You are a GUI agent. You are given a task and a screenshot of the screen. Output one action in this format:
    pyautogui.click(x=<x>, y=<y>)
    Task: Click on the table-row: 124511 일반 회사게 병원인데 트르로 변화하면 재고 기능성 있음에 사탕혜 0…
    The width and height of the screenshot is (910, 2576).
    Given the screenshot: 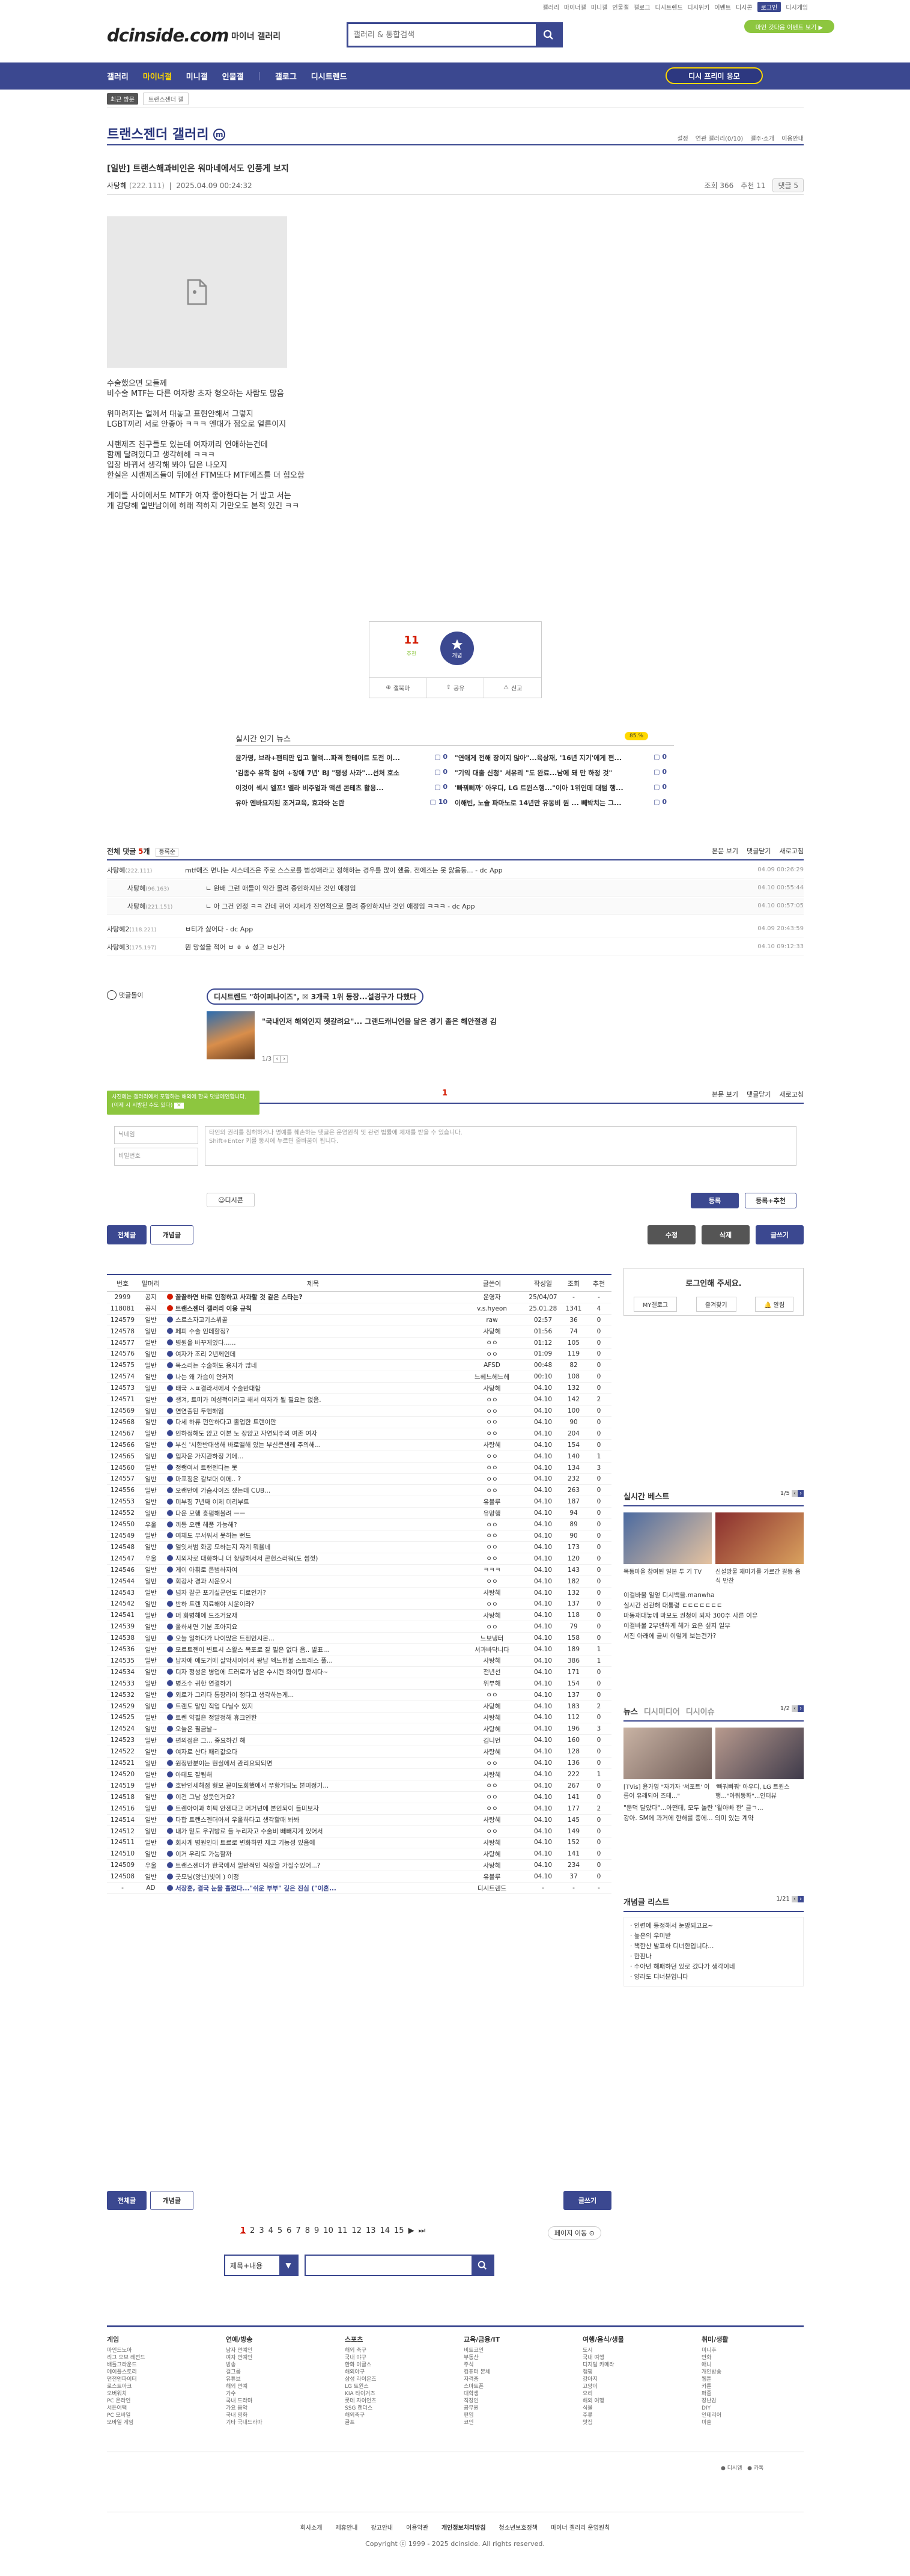 What is the action you would take?
    pyautogui.click(x=359, y=1843)
    